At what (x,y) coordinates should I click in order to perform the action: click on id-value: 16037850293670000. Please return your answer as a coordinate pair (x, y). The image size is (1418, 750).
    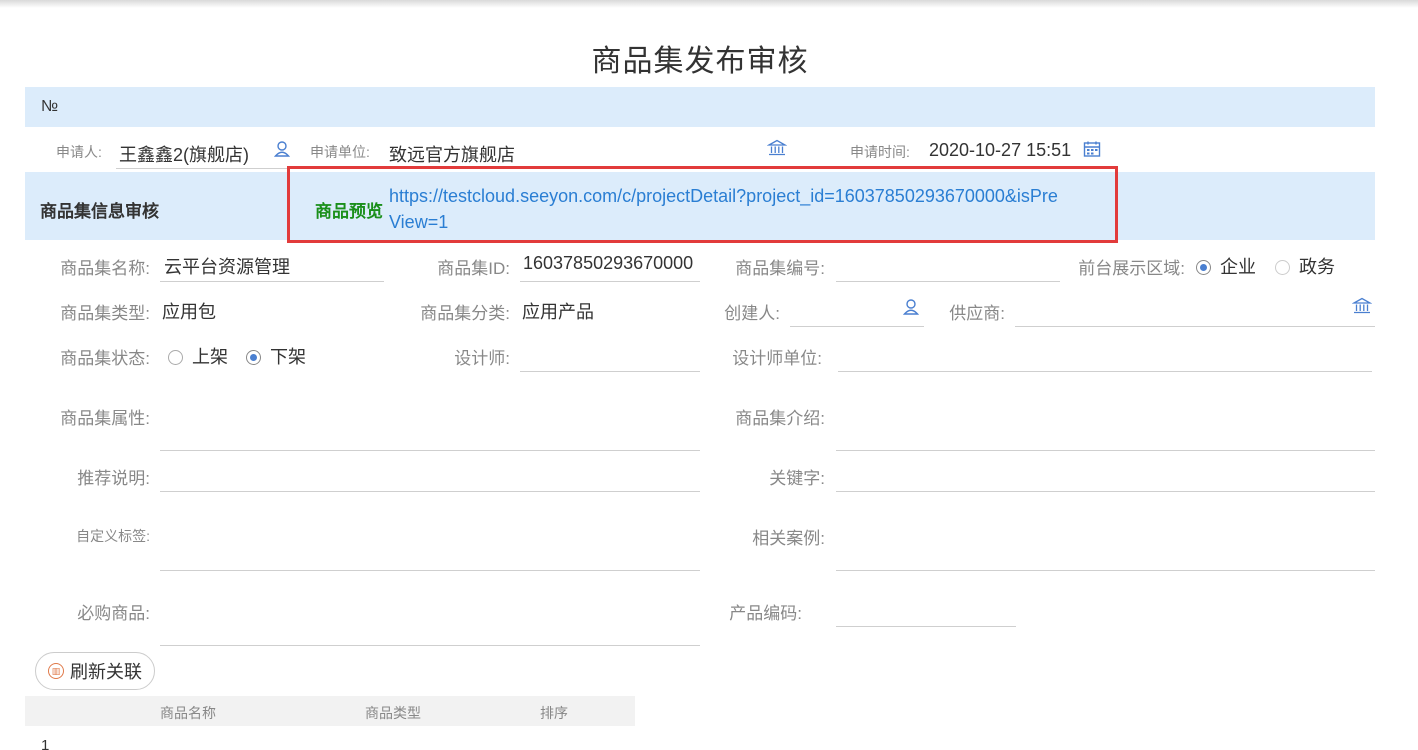
    Looking at the image, I should click on (608, 263).